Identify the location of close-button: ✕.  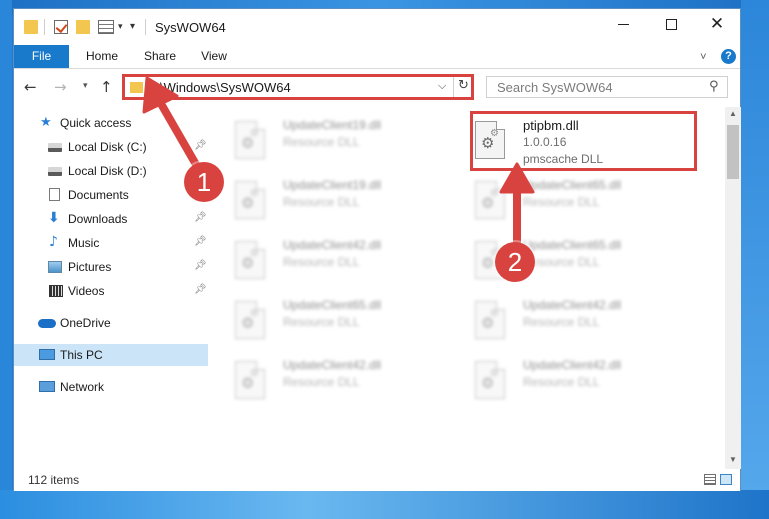
(717, 24).